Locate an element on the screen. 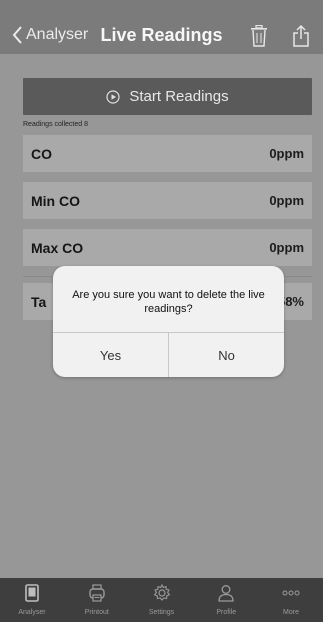 Image resolution: width=323 pixels, height=622 pixels. yes-button: Yes is located at coordinates (110, 355).